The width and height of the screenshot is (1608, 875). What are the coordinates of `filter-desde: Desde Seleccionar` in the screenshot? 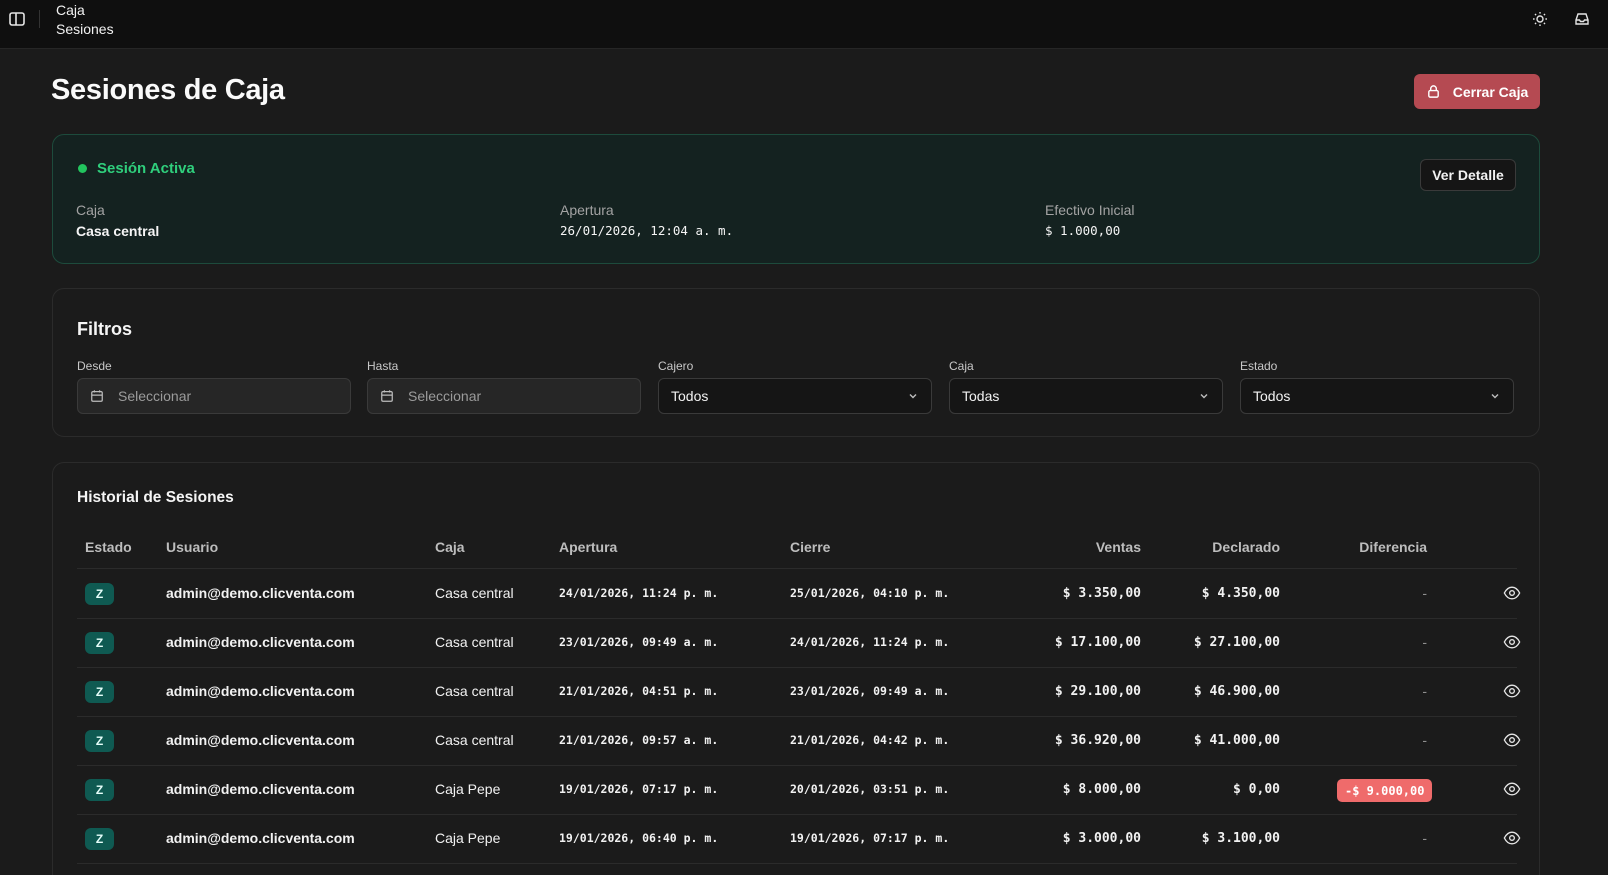 It's located at (214, 386).